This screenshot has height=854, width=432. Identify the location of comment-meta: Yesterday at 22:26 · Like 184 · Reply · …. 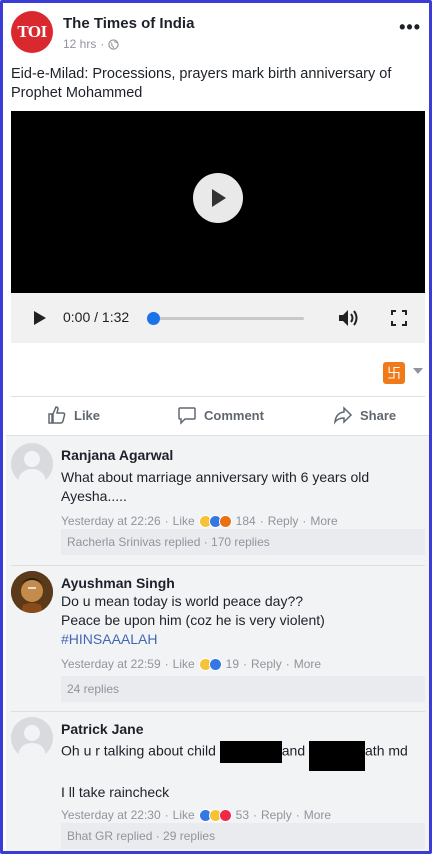
(199, 521).